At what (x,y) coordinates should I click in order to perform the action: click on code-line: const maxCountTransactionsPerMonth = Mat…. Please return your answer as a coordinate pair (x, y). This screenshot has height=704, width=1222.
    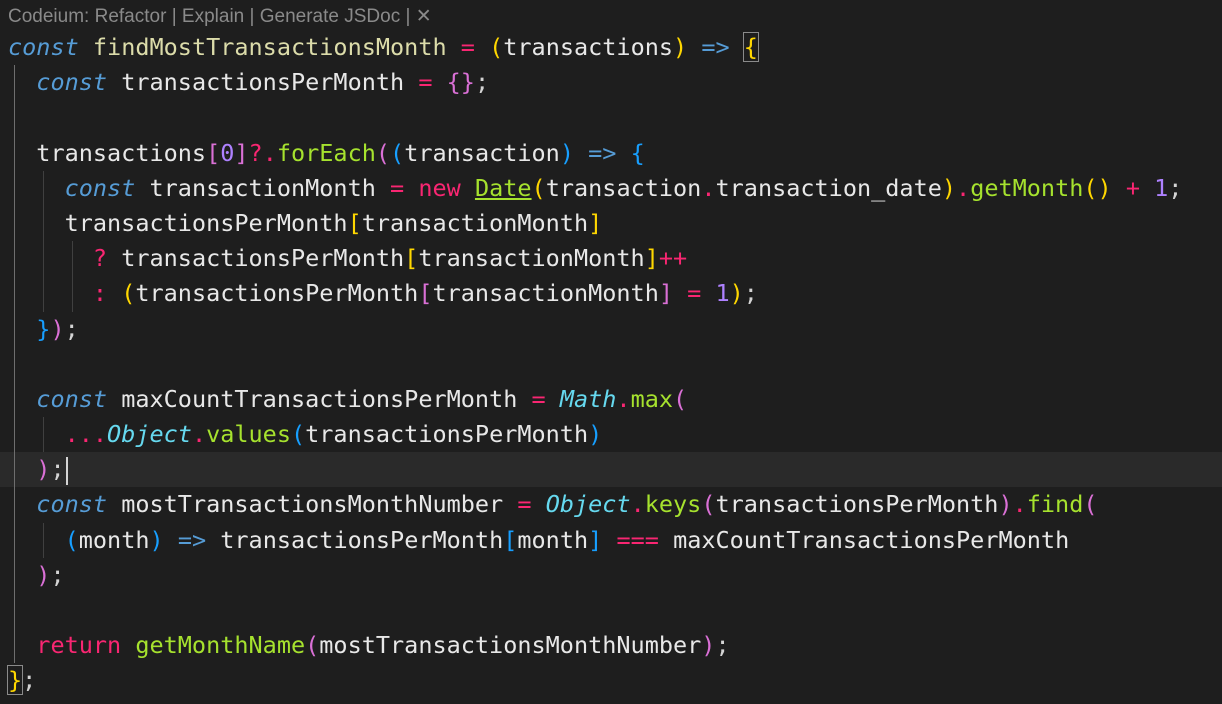
    Looking at the image, I should click on (611, 399).